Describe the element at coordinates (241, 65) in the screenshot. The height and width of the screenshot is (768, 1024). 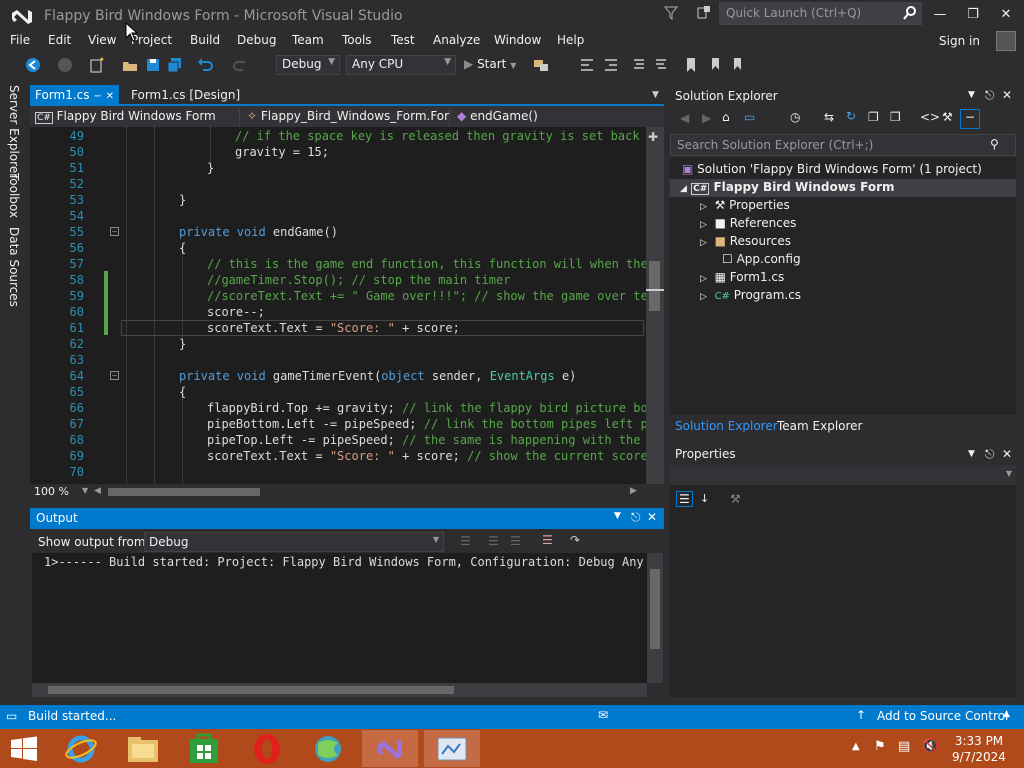
I see `redo-icon` at that location.